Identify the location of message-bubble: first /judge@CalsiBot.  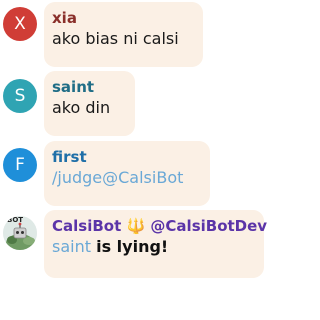
(127, 173).